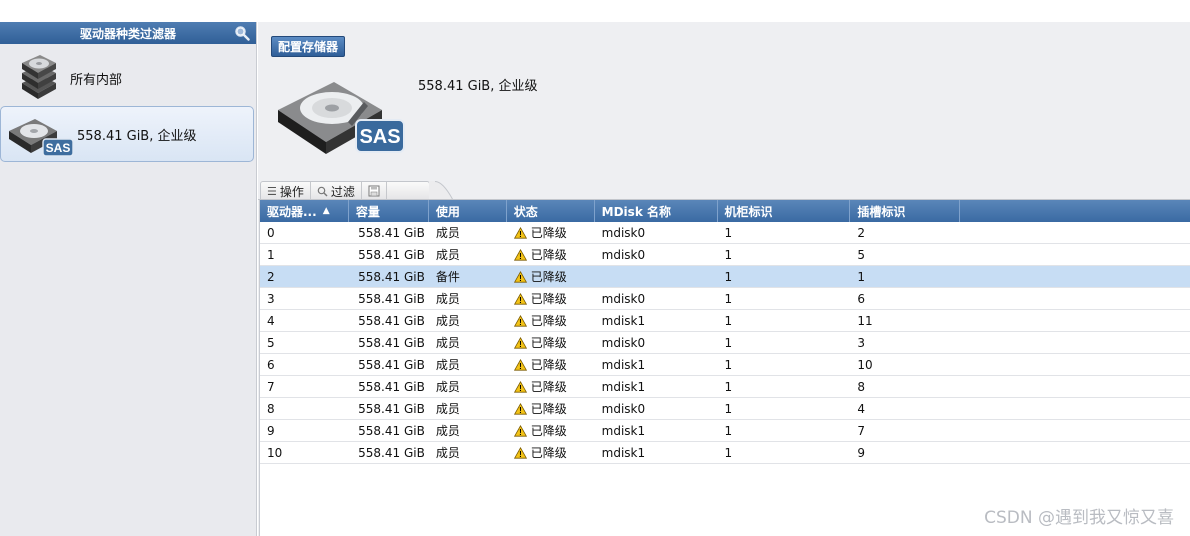 The width and height of the screenshot is (1190, 536). I want to click on cell-id: 7, so click(271, 386).